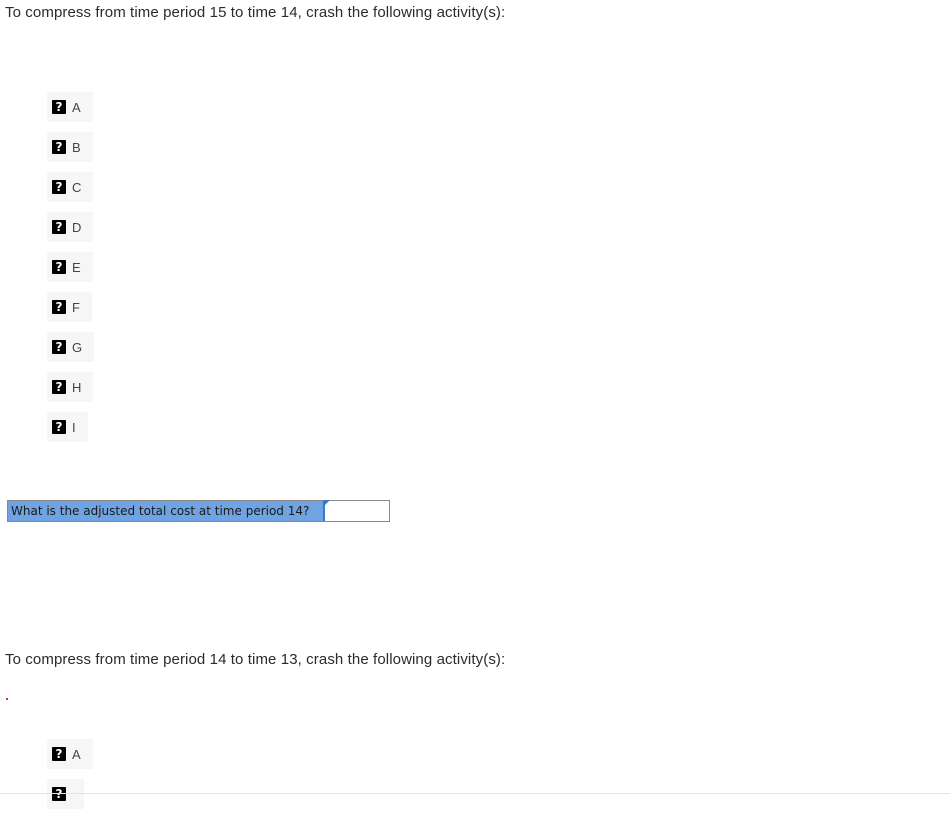 Image resolution: width=950 pixels, height=819 pixels. I want to click on option-chip: ? I, so click(67, 427).